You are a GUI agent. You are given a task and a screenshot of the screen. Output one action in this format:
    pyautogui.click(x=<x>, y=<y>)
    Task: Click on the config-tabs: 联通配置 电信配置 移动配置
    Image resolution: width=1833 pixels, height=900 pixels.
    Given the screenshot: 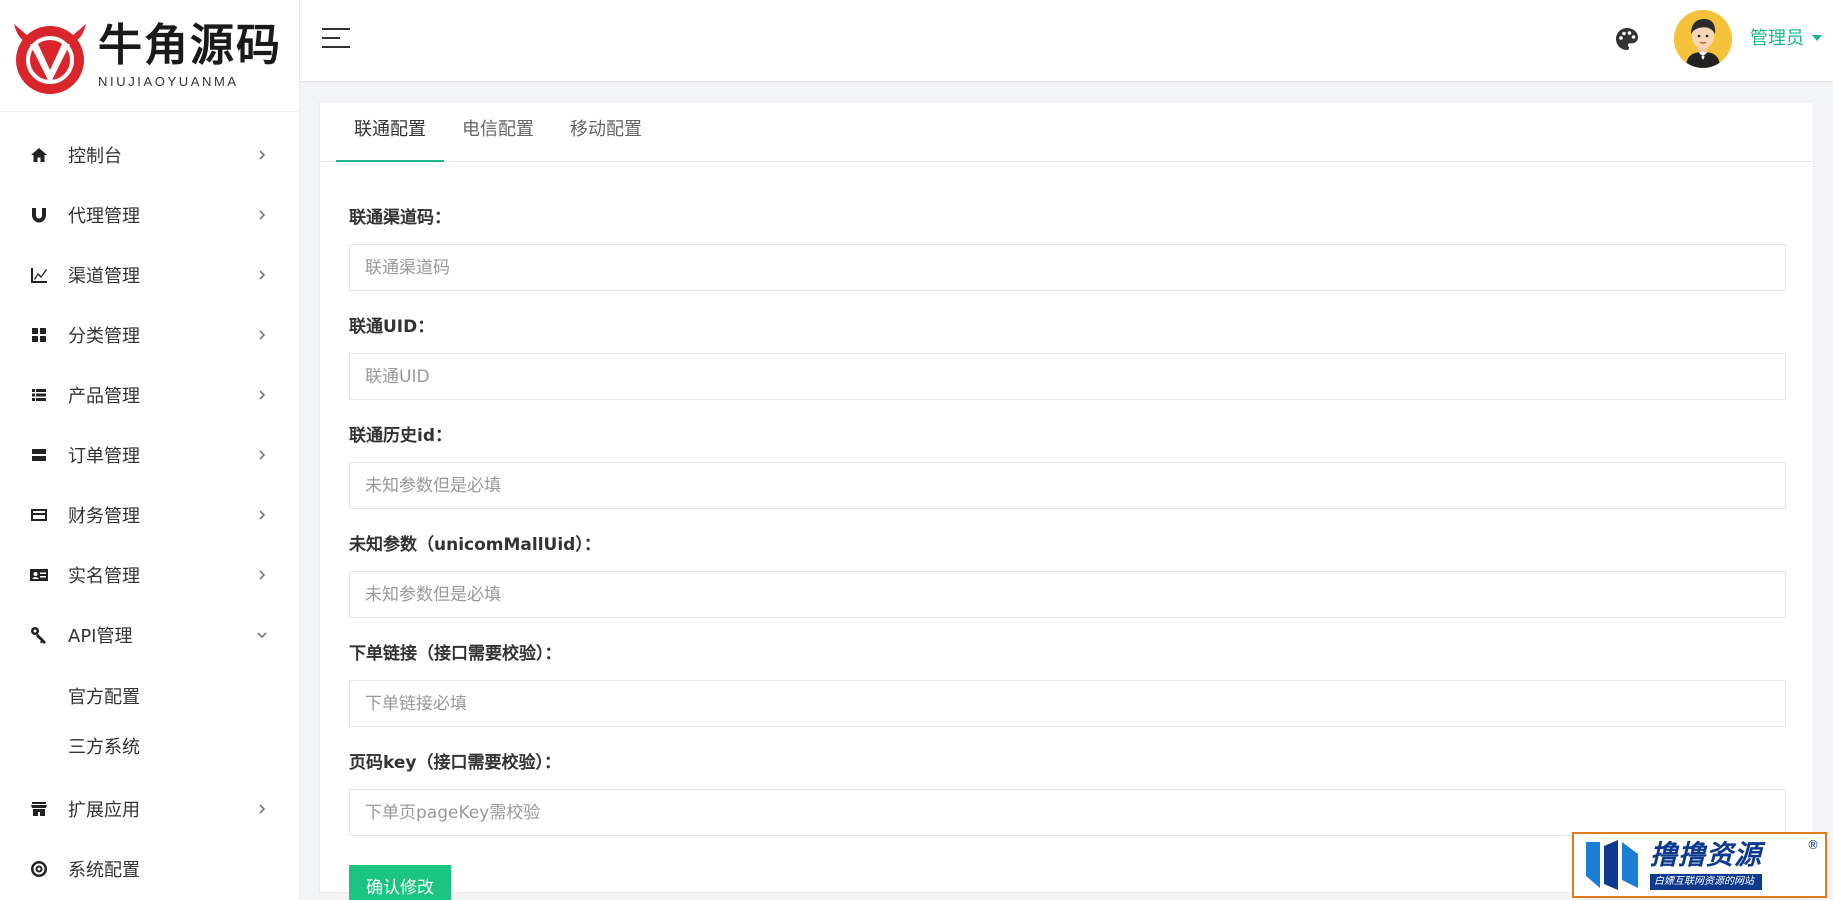 What is the action you would take?
    pyautogui.click(x=1066, y=132)
    